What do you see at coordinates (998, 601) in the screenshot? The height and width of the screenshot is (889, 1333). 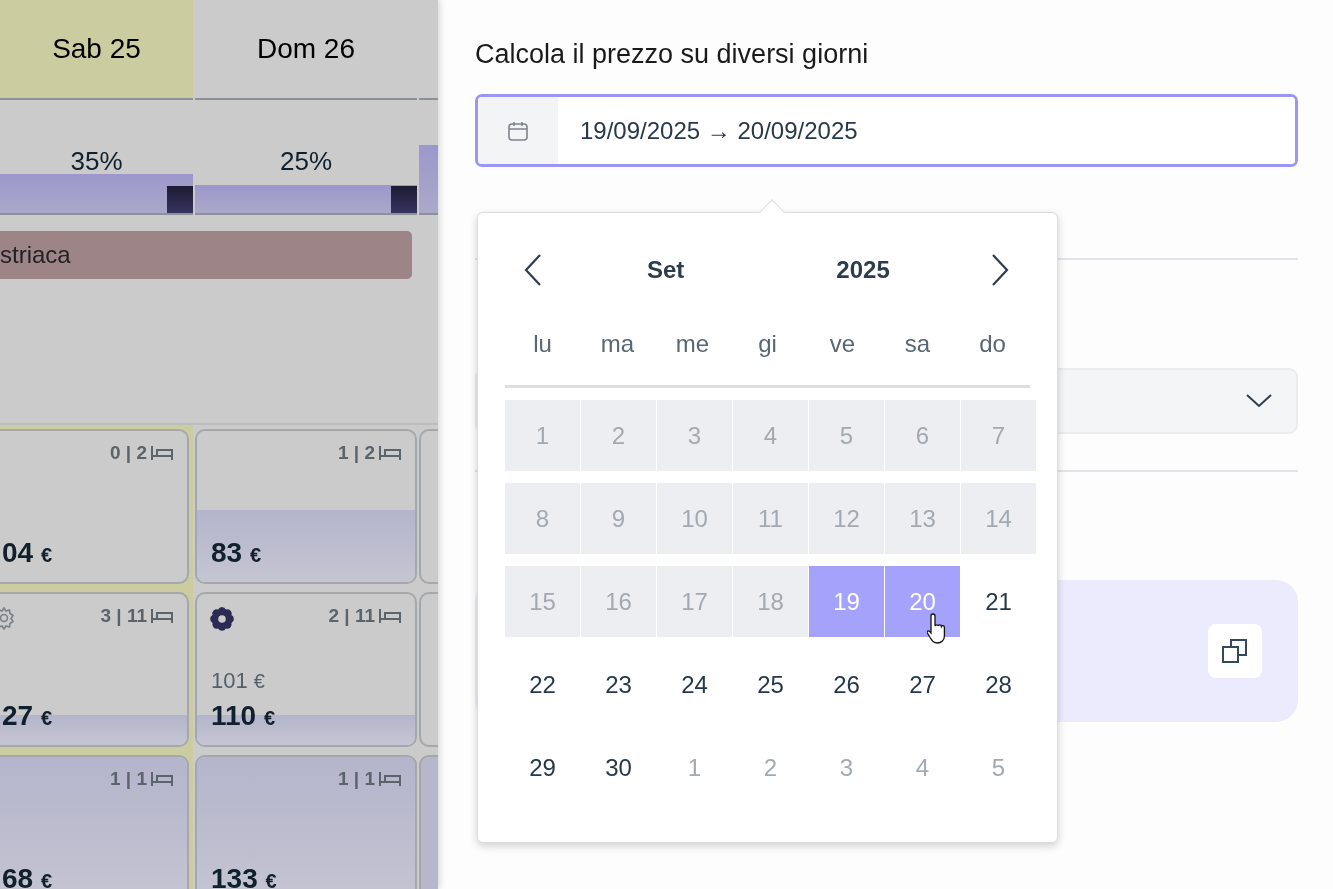 I see `day-cell: 21` at bounding box center [998, 601].